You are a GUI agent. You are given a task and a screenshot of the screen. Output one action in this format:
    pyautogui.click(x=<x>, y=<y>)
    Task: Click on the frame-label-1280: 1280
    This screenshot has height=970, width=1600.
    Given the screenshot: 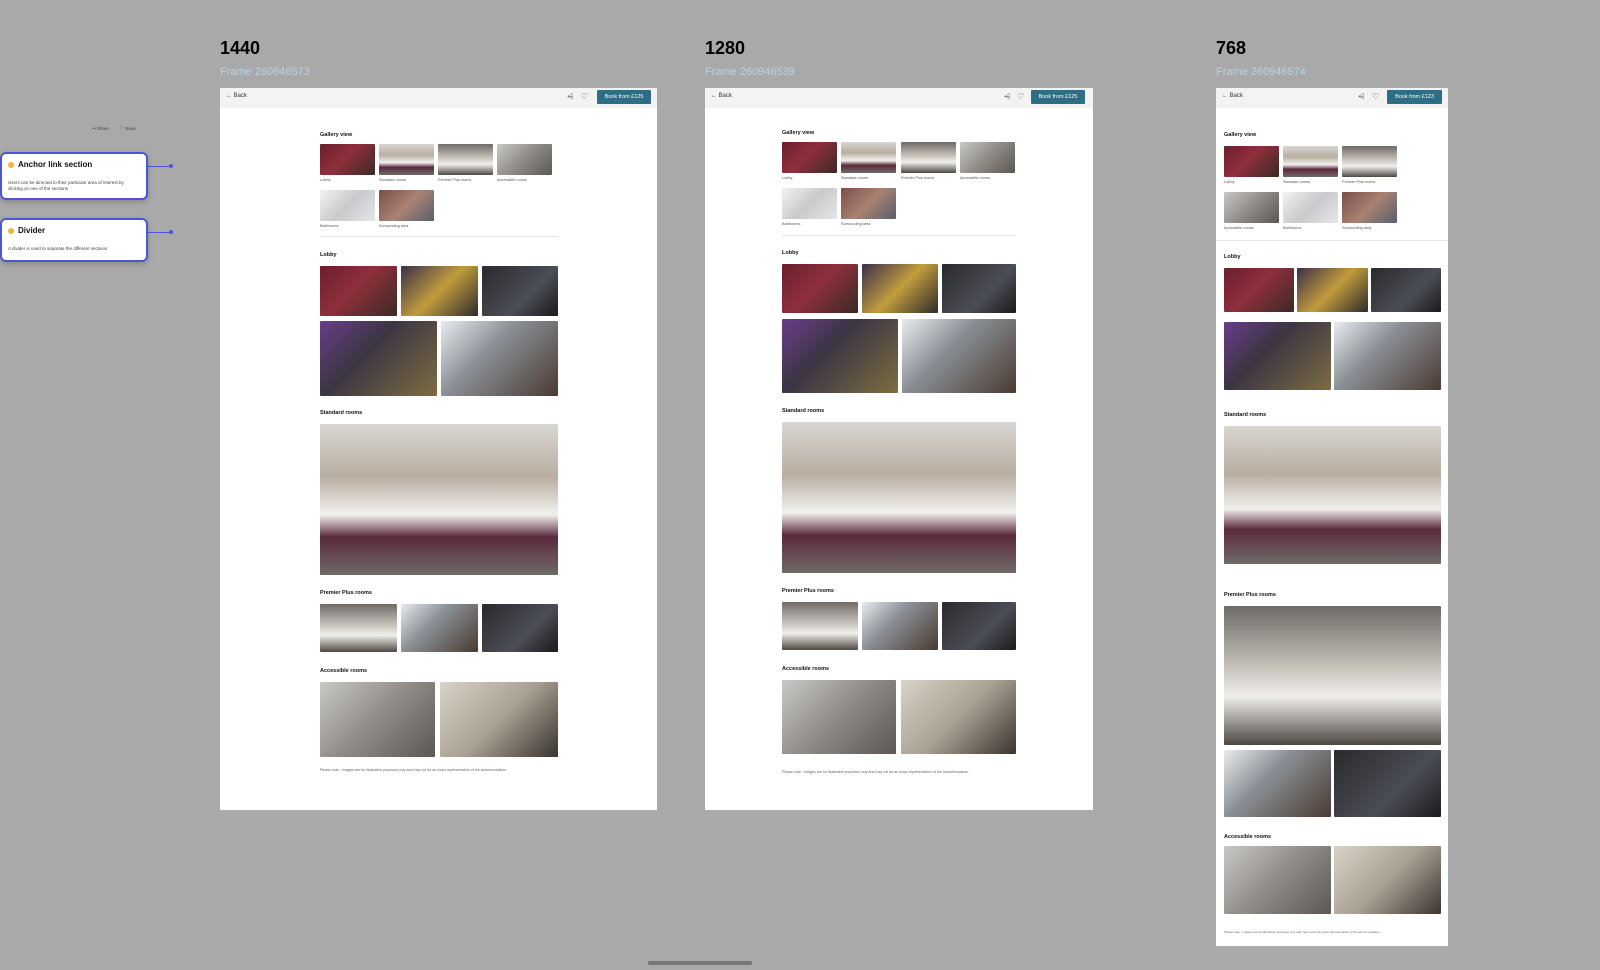 What is the action you would take?
    pyautogui.click(x=725, y=48)
    